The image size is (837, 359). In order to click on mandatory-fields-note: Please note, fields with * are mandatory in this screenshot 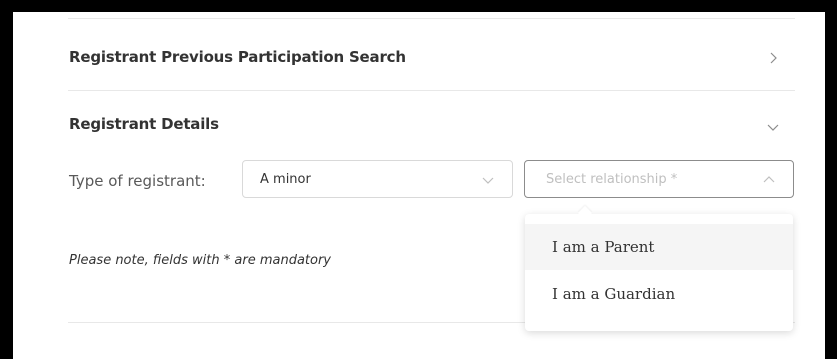, I will do `click(200, 260)`.